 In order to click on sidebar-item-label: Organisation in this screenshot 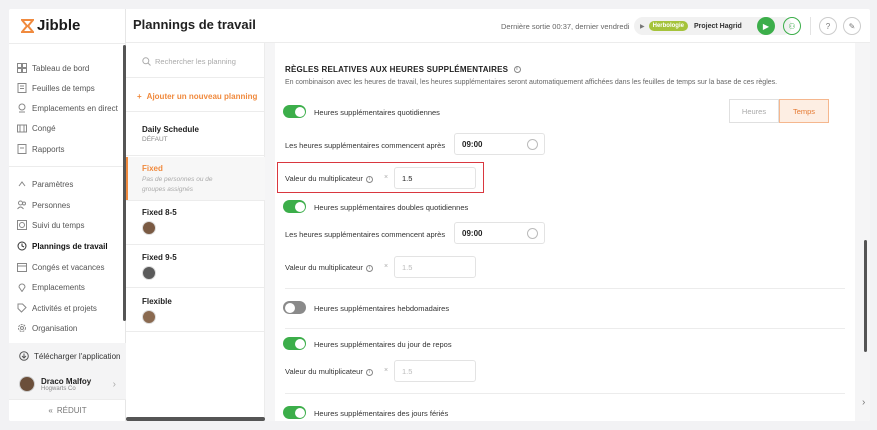, I will do `click(55, 328)`.